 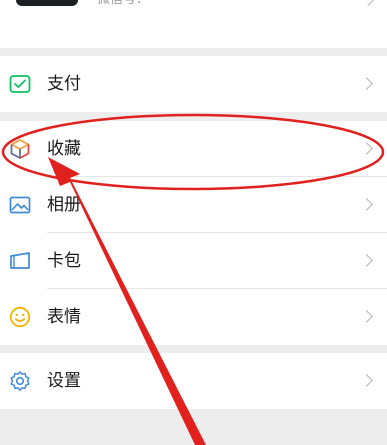 What do you see at coordinates (193, 24) in the screenshot?
I see `profile-card: 微信号：` at bounding box center [193, 24].